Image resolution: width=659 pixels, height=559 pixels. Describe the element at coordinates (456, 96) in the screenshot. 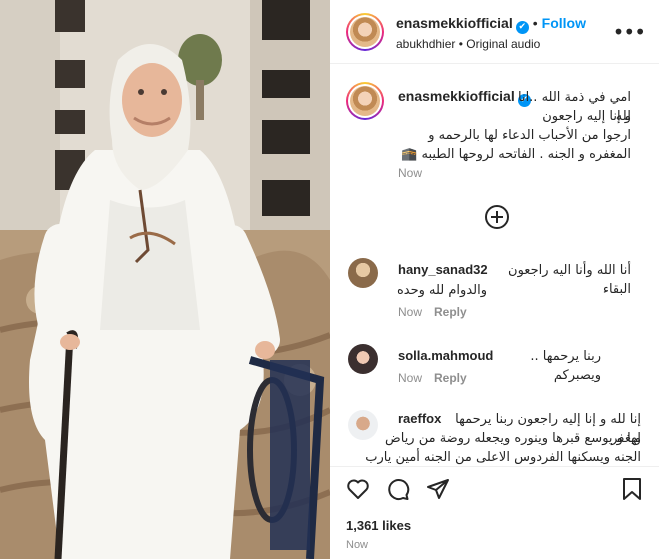

I see `caption-username: enasmekkiofficial` at that location.